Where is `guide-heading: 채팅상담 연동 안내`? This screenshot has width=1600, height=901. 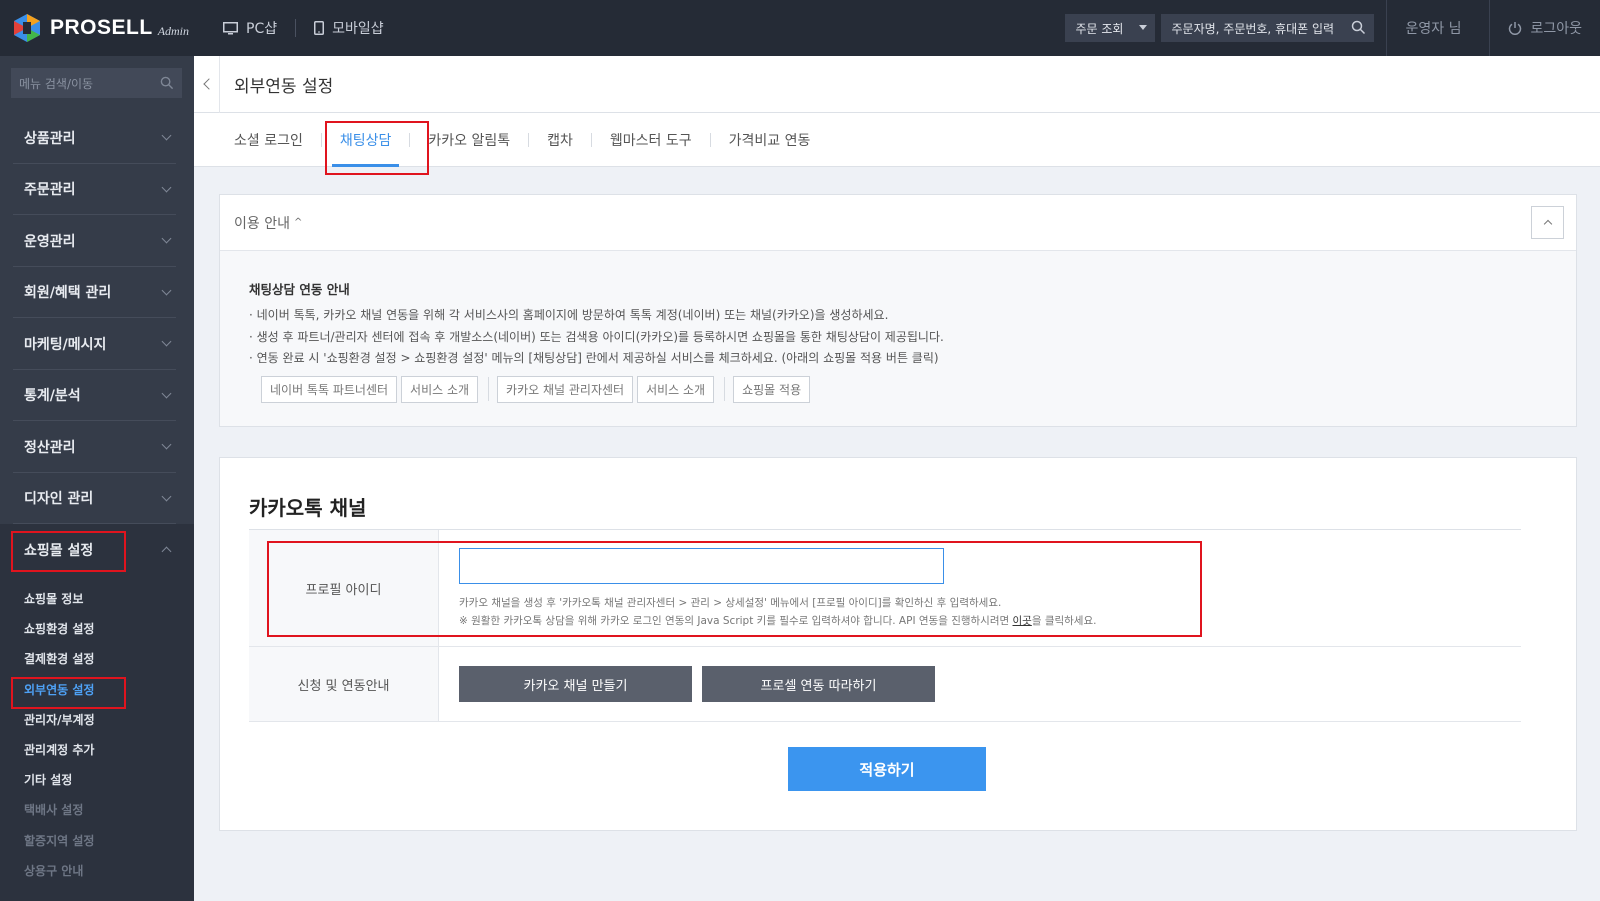
guide-heading: 채팅상담 연동 안내 is located at coordinates (299, 289).